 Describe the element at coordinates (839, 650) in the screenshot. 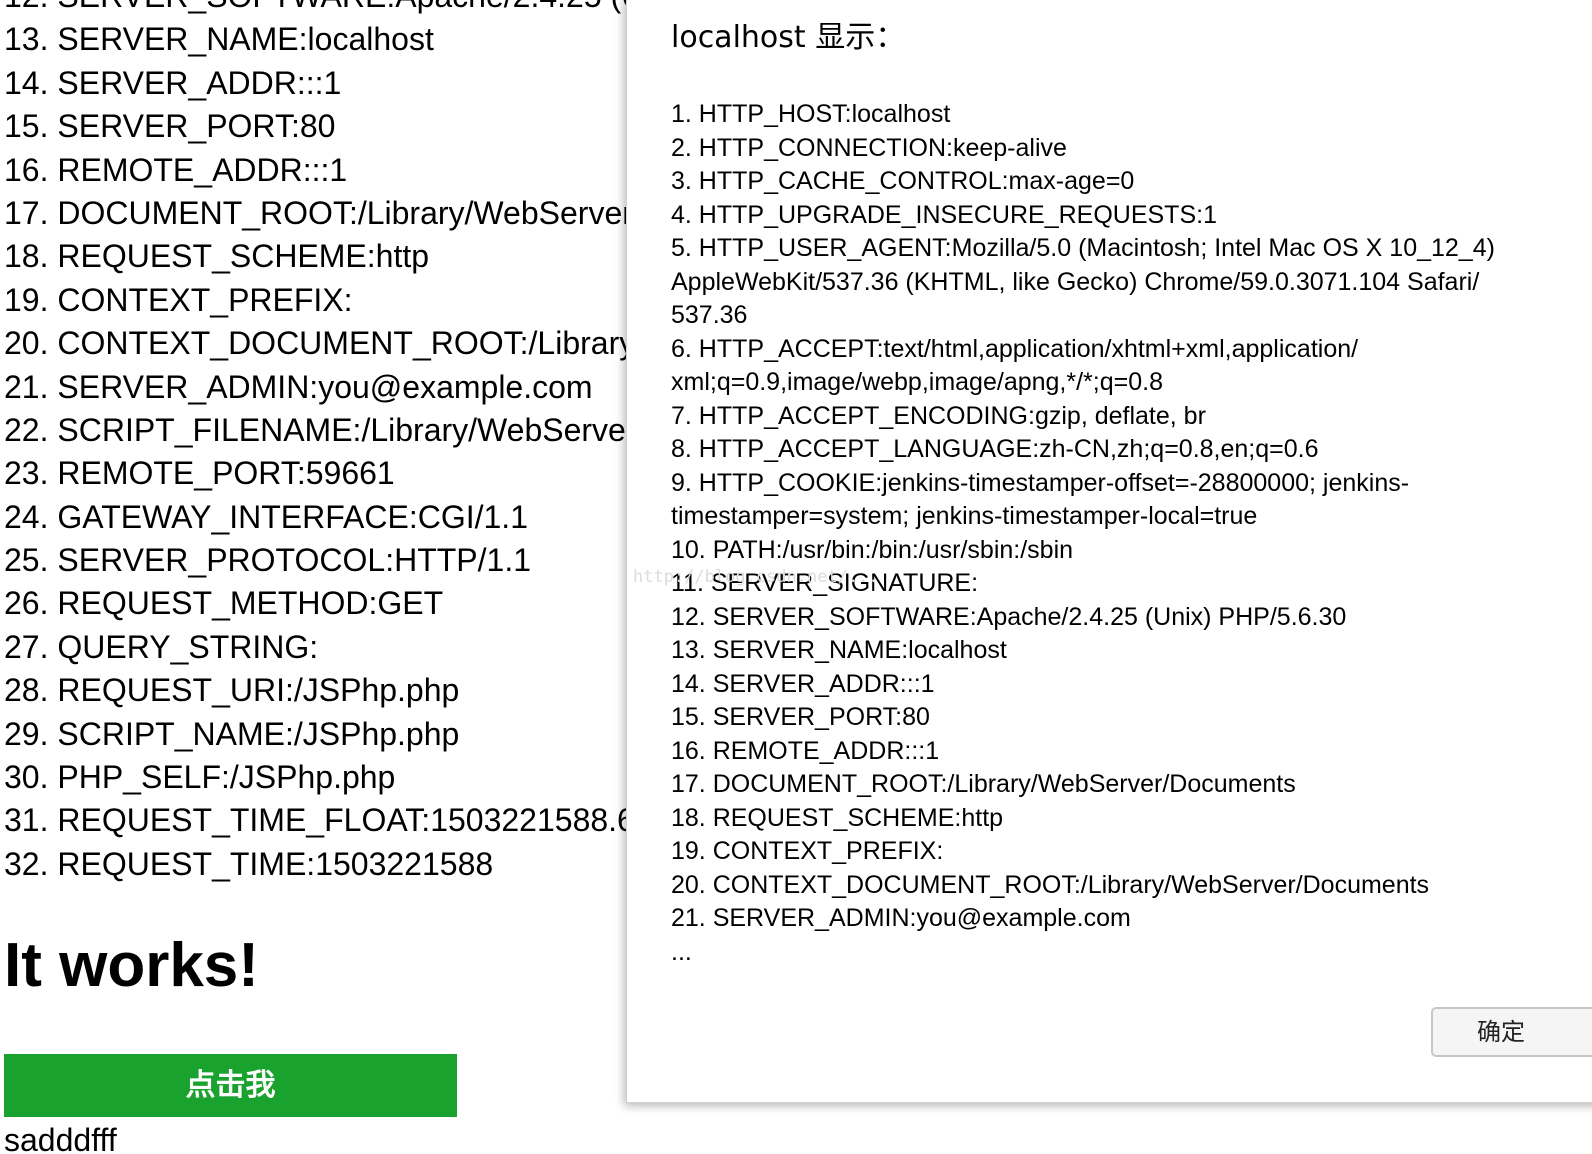

I see `dialog-message-line: 13. SERVER_NAME:localhost` at that location.